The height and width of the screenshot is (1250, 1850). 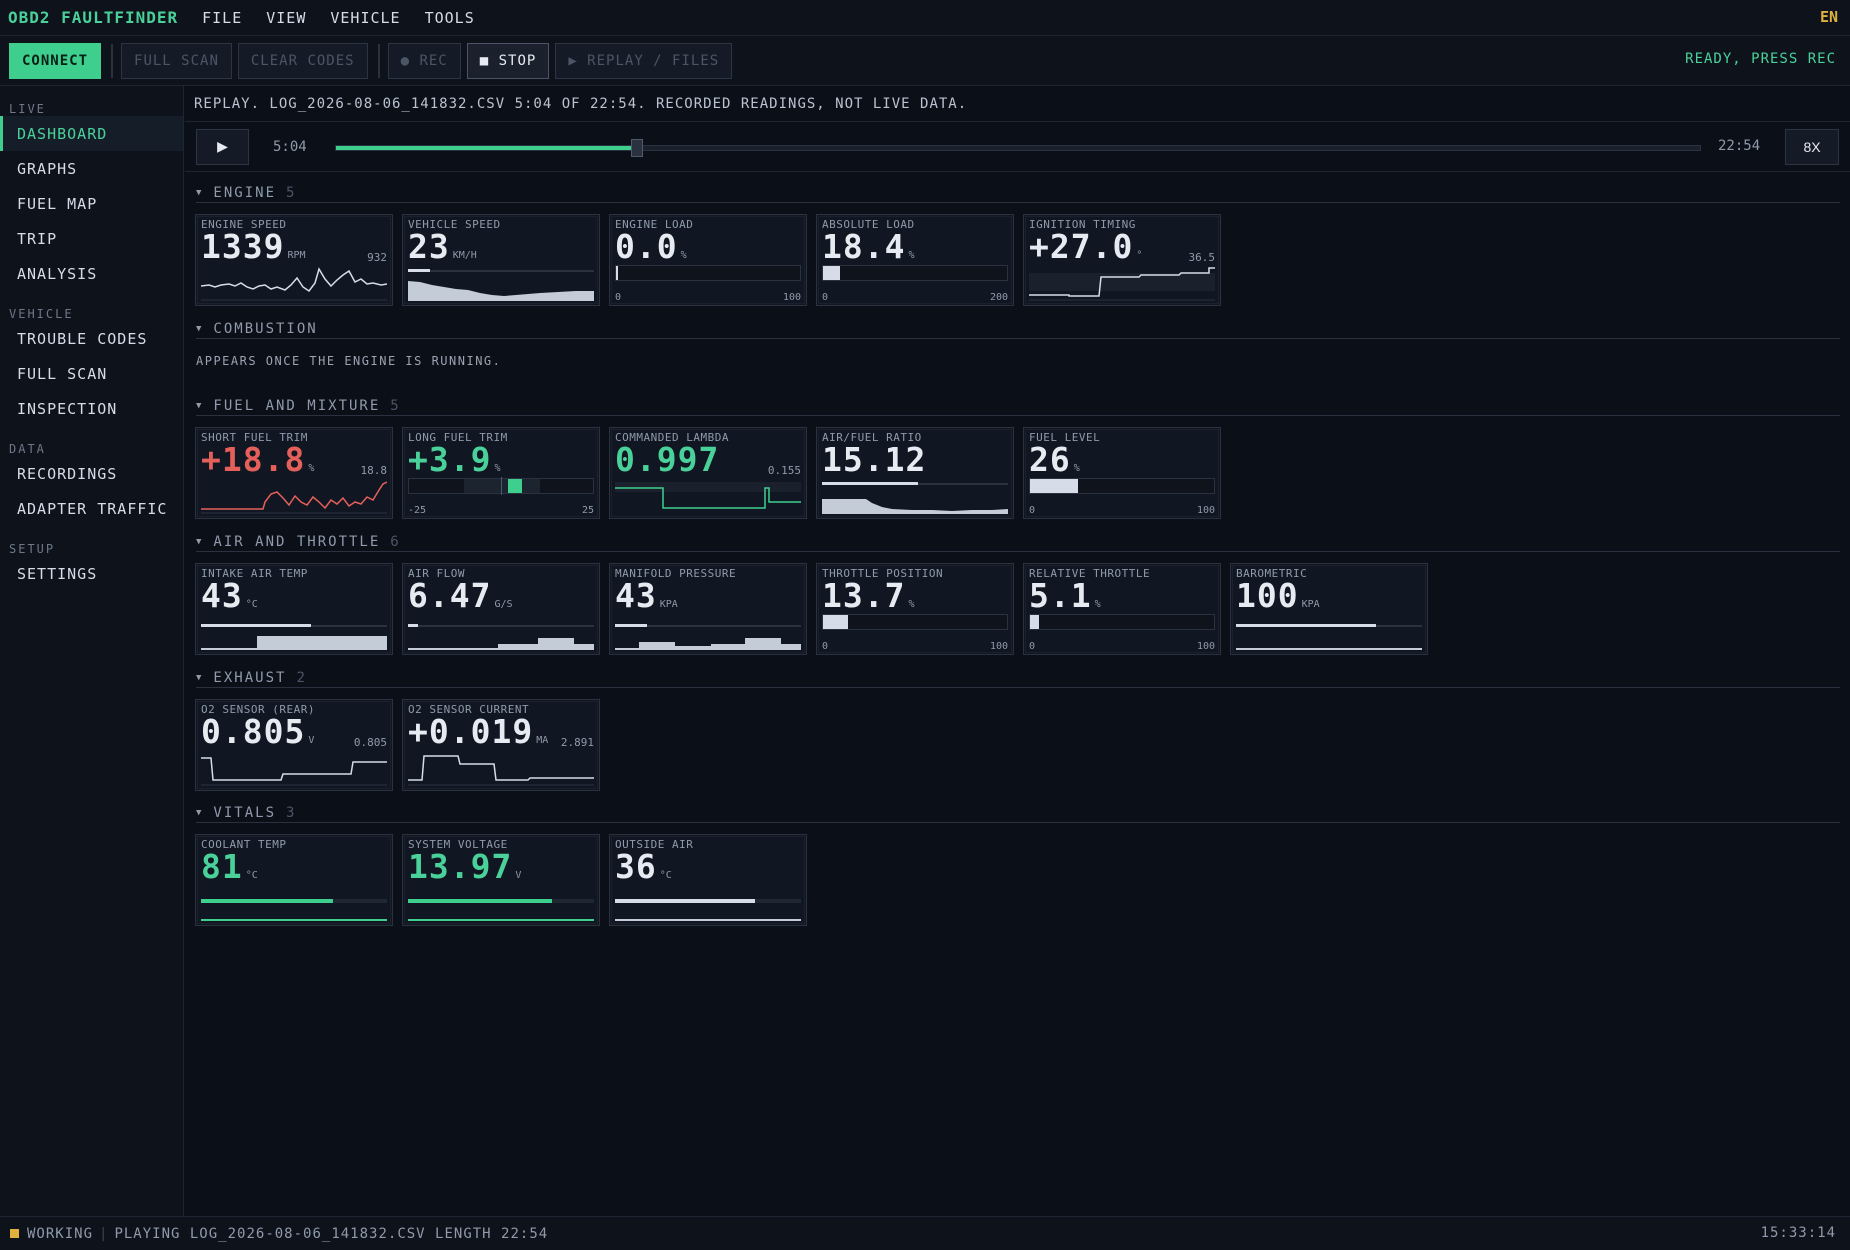 I want to click on card-fuel-level: FUEL LEVEL 26% 0 100, so click(x=1122, y=473).